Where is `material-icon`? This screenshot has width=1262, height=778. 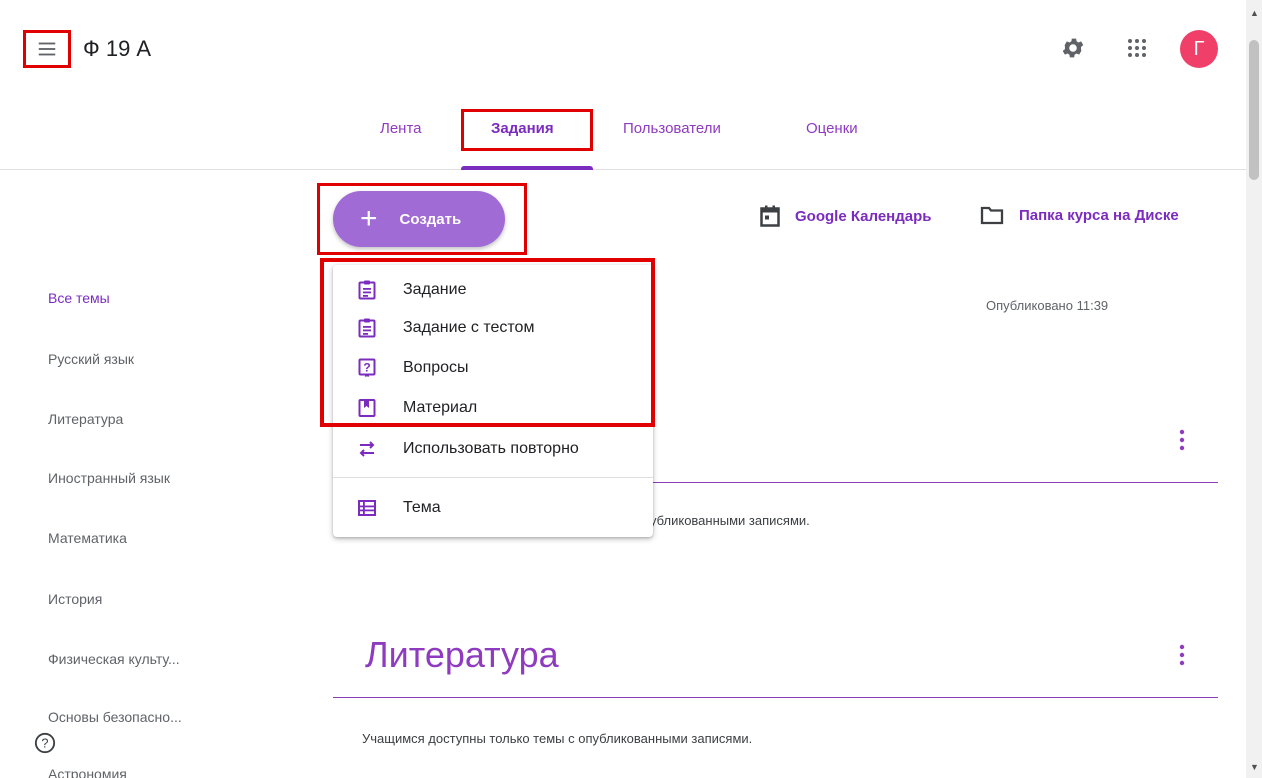 material-icon is located at coordinates (367, 408).